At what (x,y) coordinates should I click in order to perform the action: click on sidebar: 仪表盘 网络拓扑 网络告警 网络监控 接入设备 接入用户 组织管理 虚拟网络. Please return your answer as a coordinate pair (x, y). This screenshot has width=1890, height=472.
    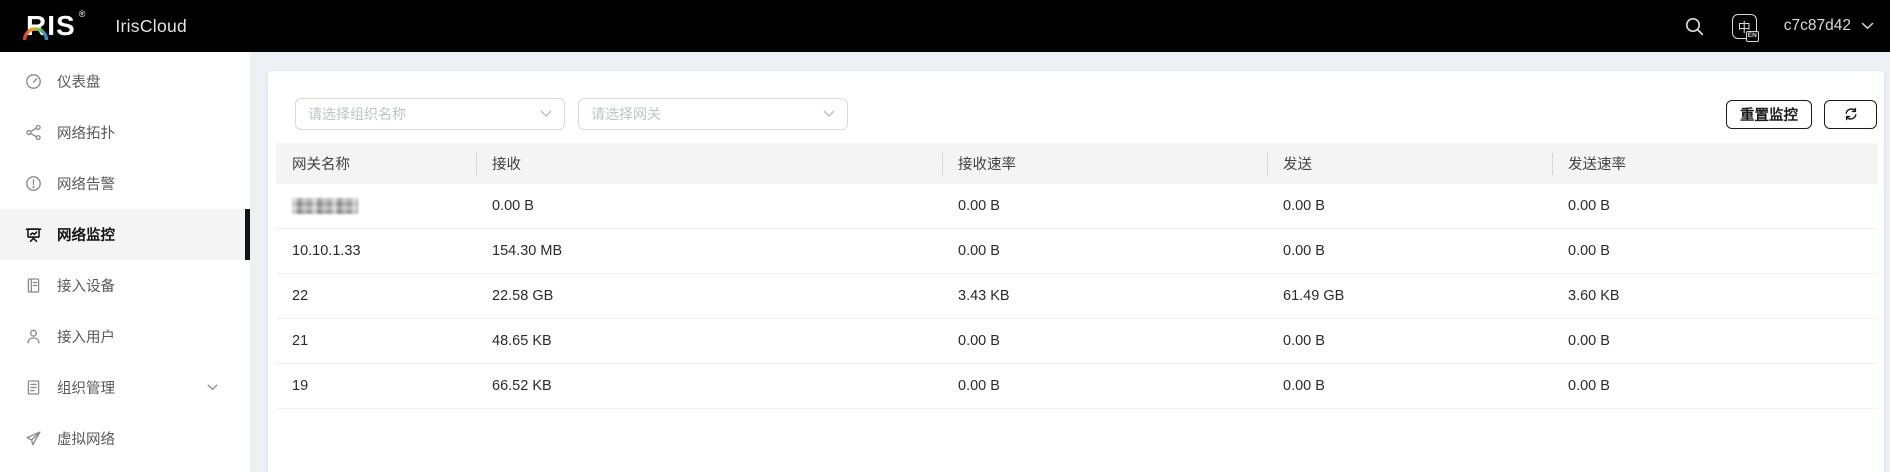
    Looking at the image, I should click on (125, 262).